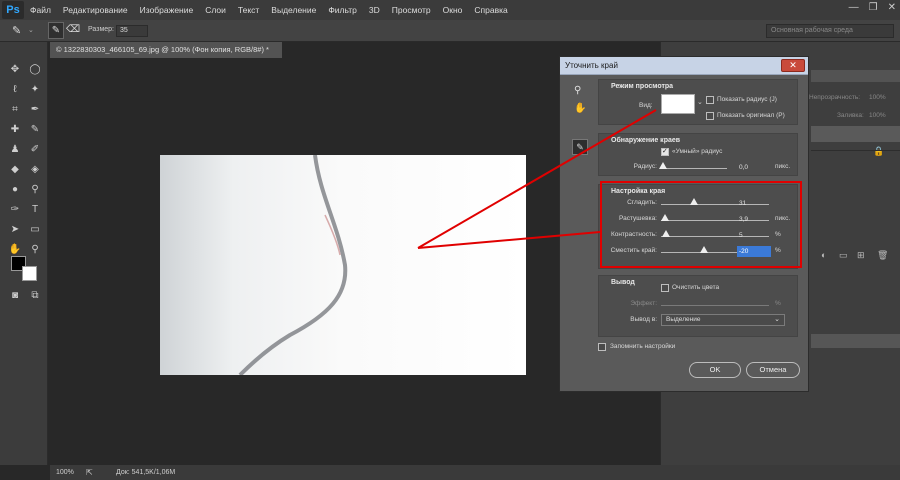  What do you see at coordinates (643, 346) in the screenshot?
I see `remember-settings-label: Запомнить настройки` at bounding box center [643, 346].